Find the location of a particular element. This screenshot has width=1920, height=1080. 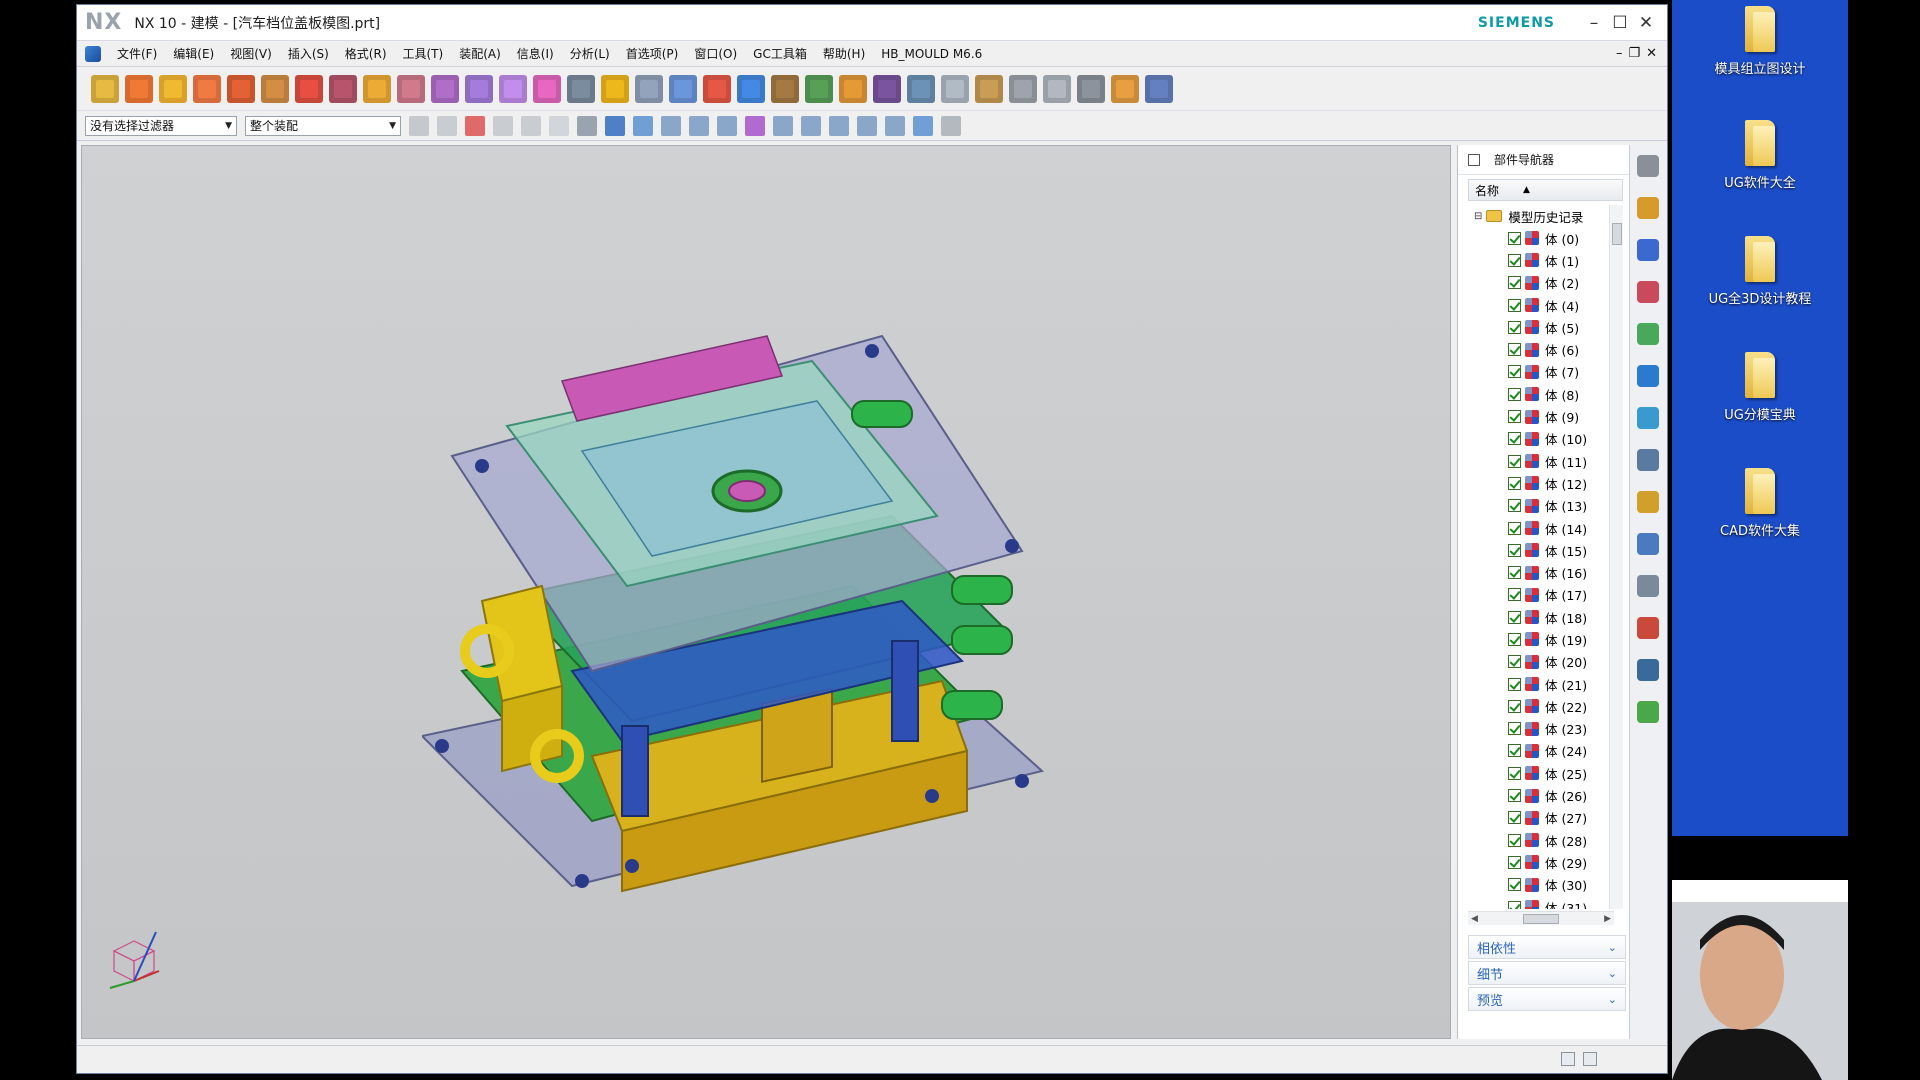

part-navigator-icon is located at coordinates (1647, 292).